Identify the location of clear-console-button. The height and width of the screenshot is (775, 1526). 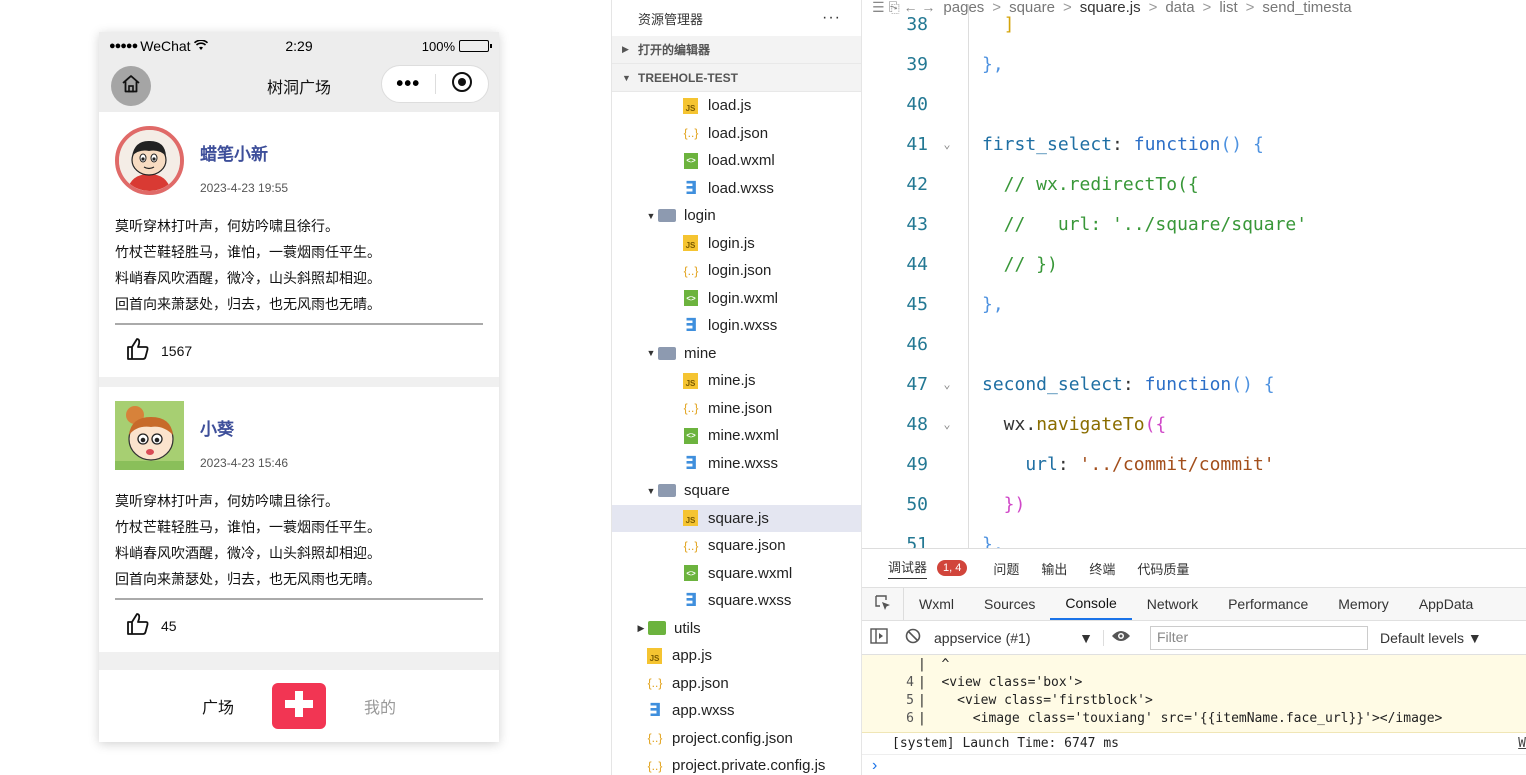
(913, 637).